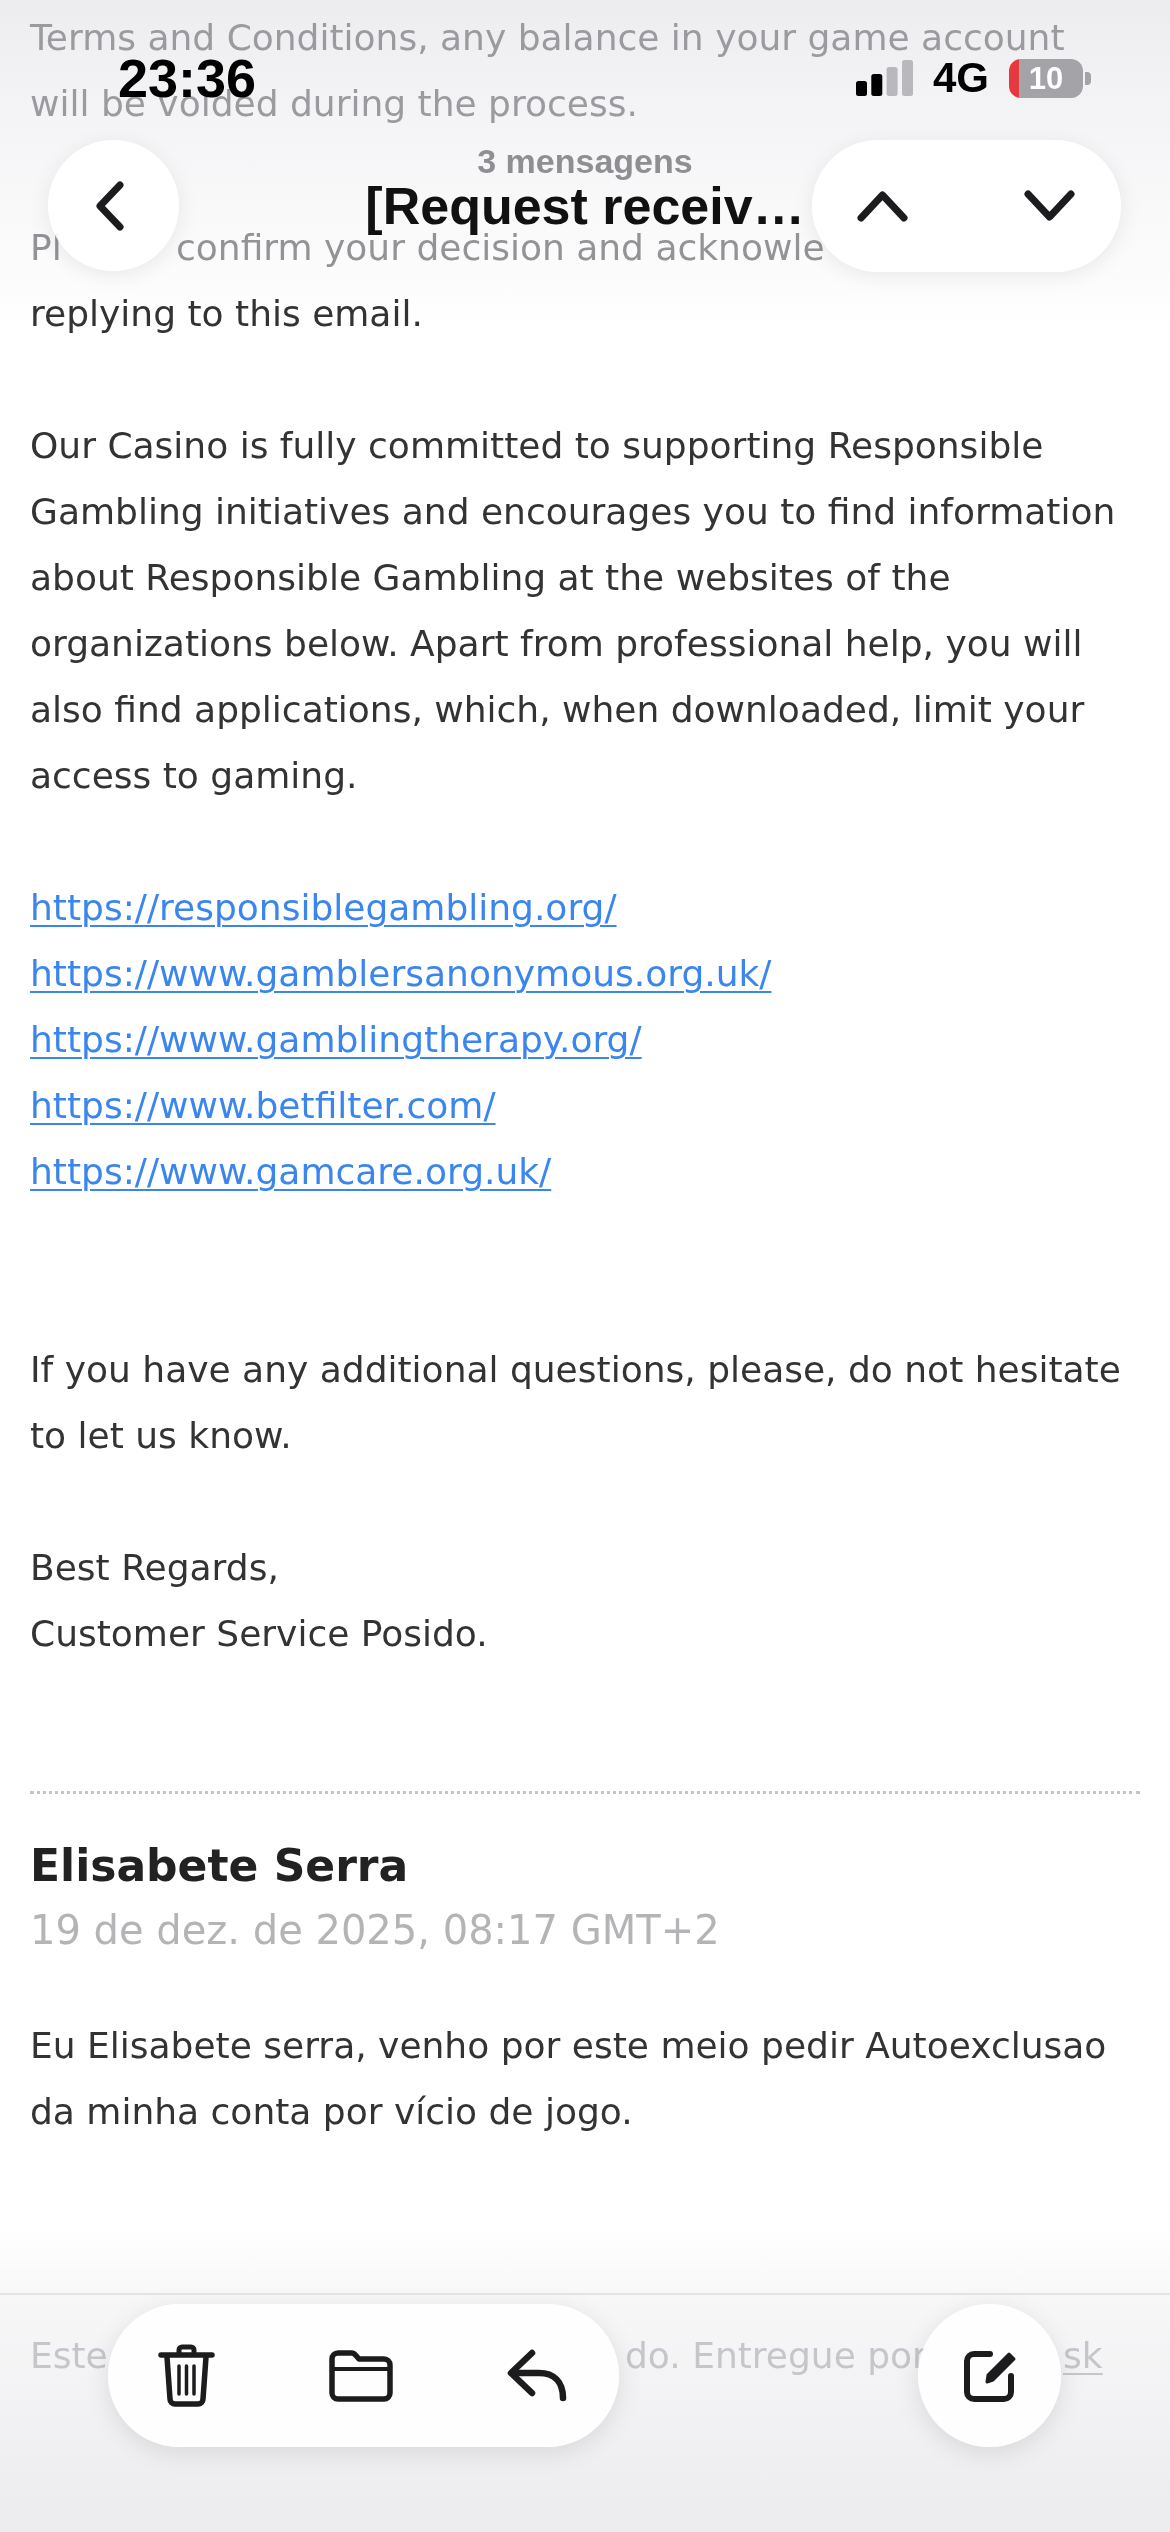  I want to click on email-link: https://www.gamblersanonymous.org.uk/, so click(401, 974).